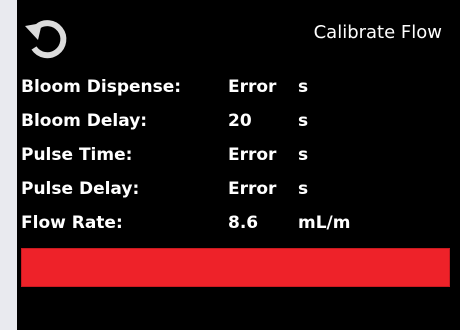  What do you see at coordinates (80, 189) in the screenshot?
I see `param-label: Pulse Delay:` at bounding box center [80, 189].